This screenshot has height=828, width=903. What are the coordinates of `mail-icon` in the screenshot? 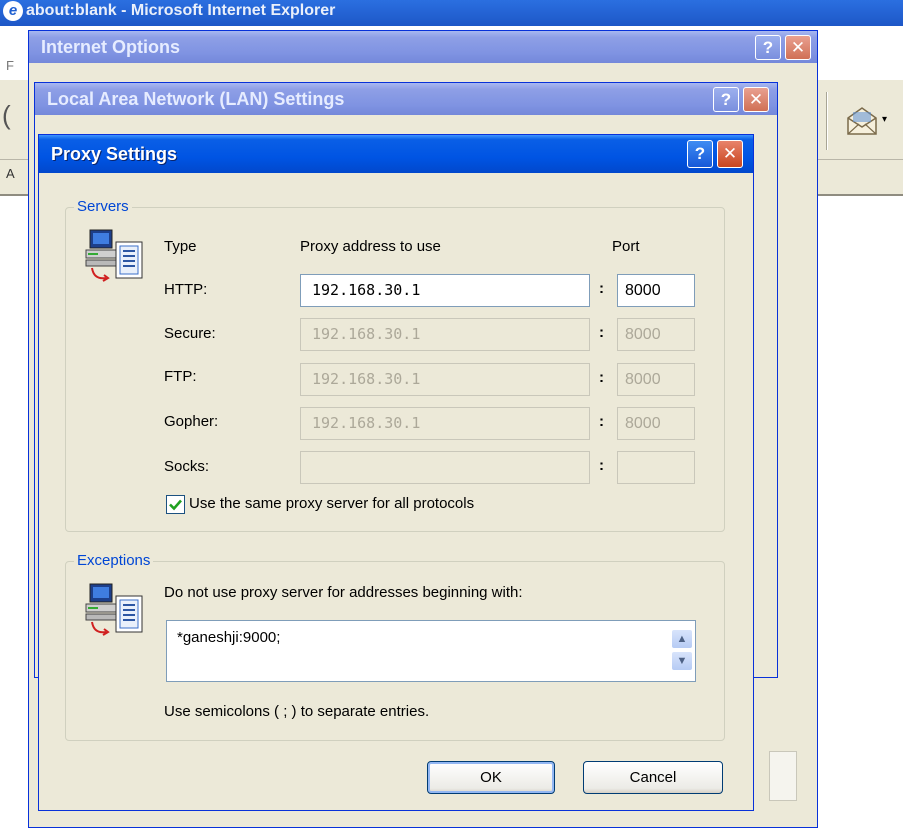 It's located at (862, 121).